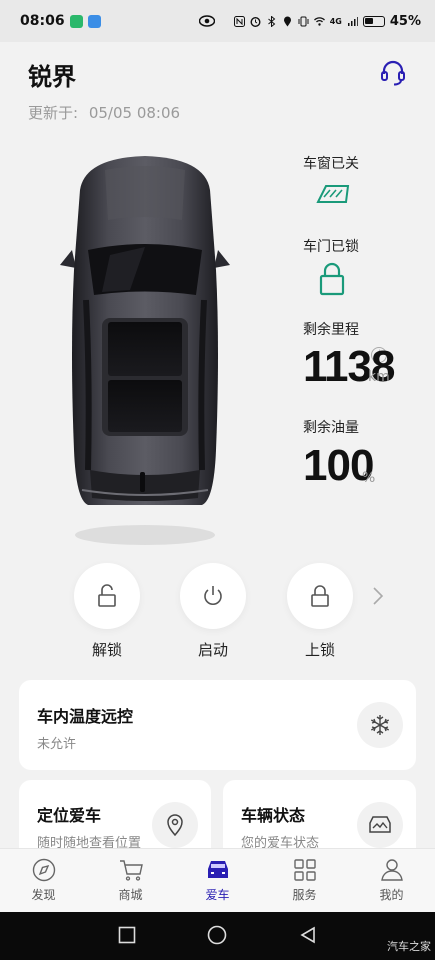 The width and height of the screenshot is (435, 960). Describe the element at coordinates (127, 935) in the screenshot. I see `recent-apps-icon` at that location.